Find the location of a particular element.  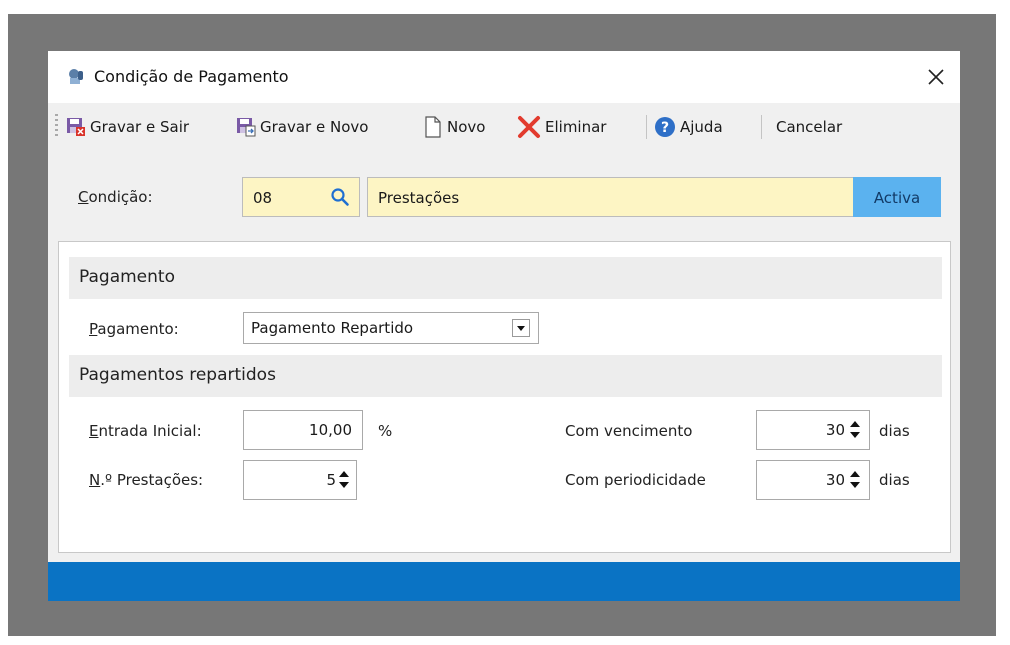

status-bar is located at coordinates (504, 581).